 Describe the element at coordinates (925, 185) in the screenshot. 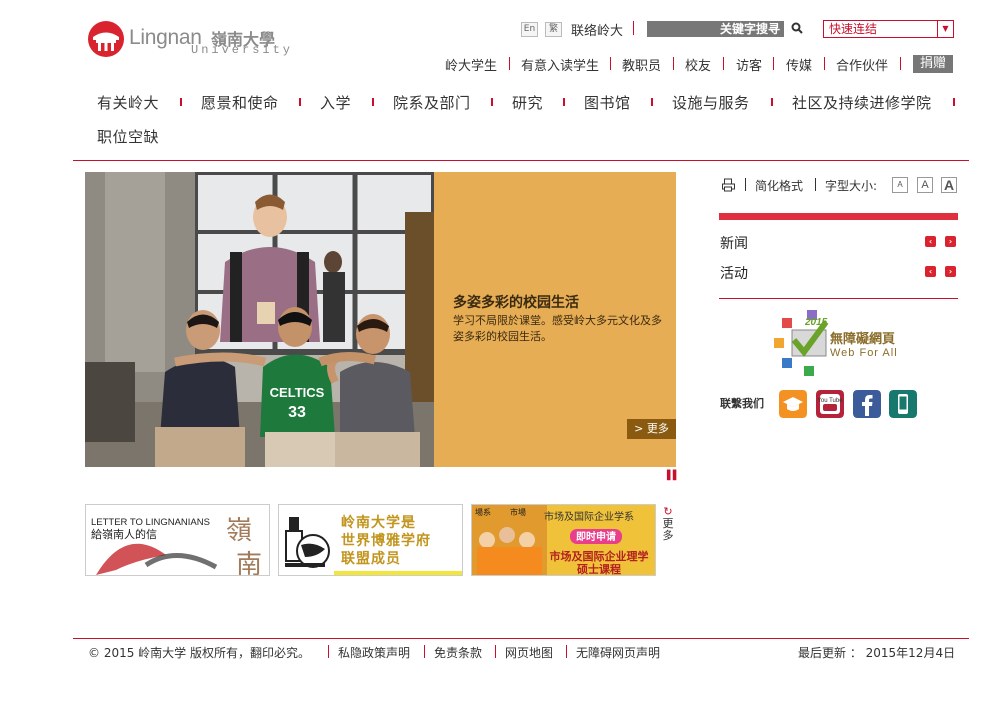

I see `font-size-medium-button: A` at that location.